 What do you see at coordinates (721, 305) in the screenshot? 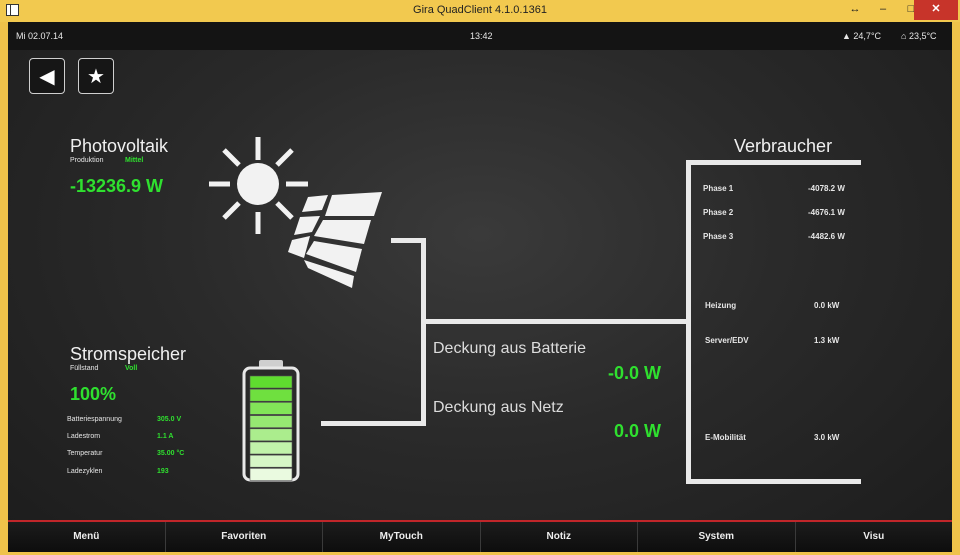
I see `load-label: Heizung` at bounding box center [721, 305].